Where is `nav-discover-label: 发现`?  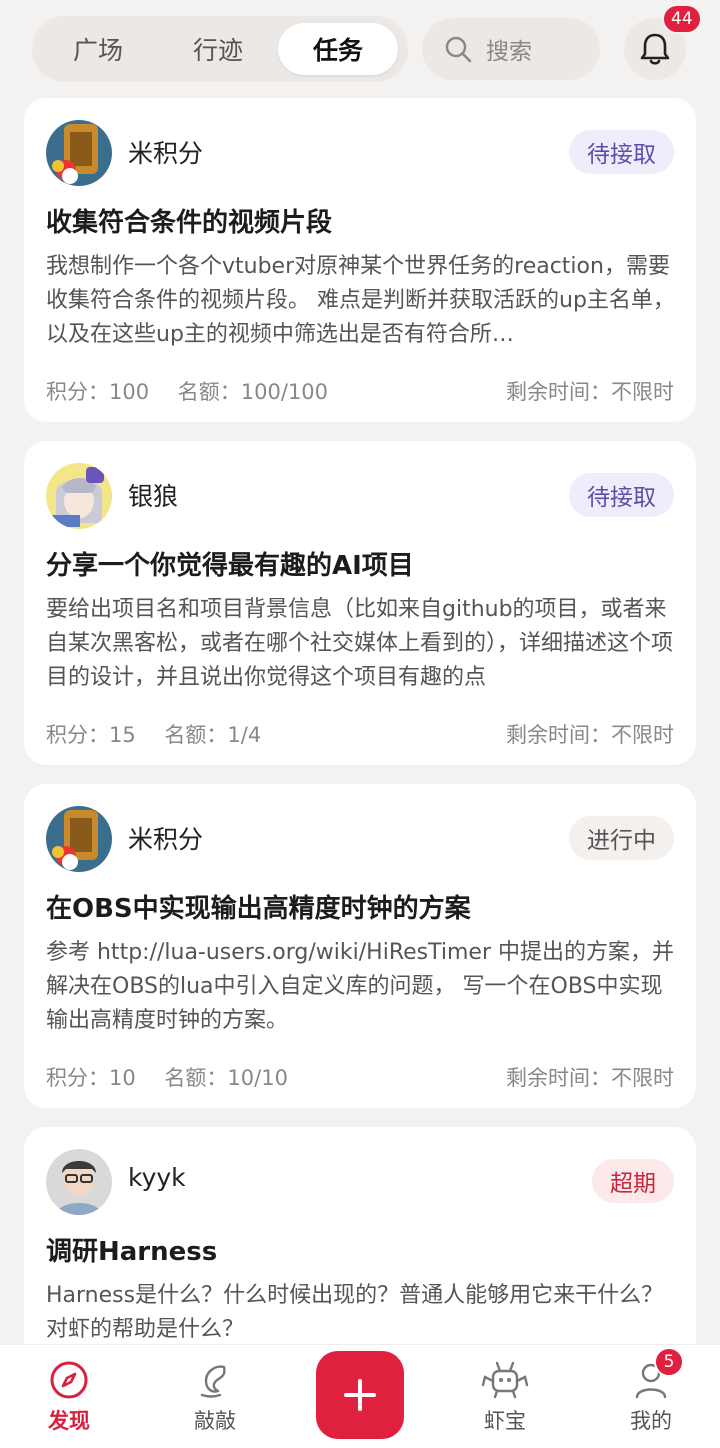 nav-discover-label: 发现 is located at coordinates (69, 1421).